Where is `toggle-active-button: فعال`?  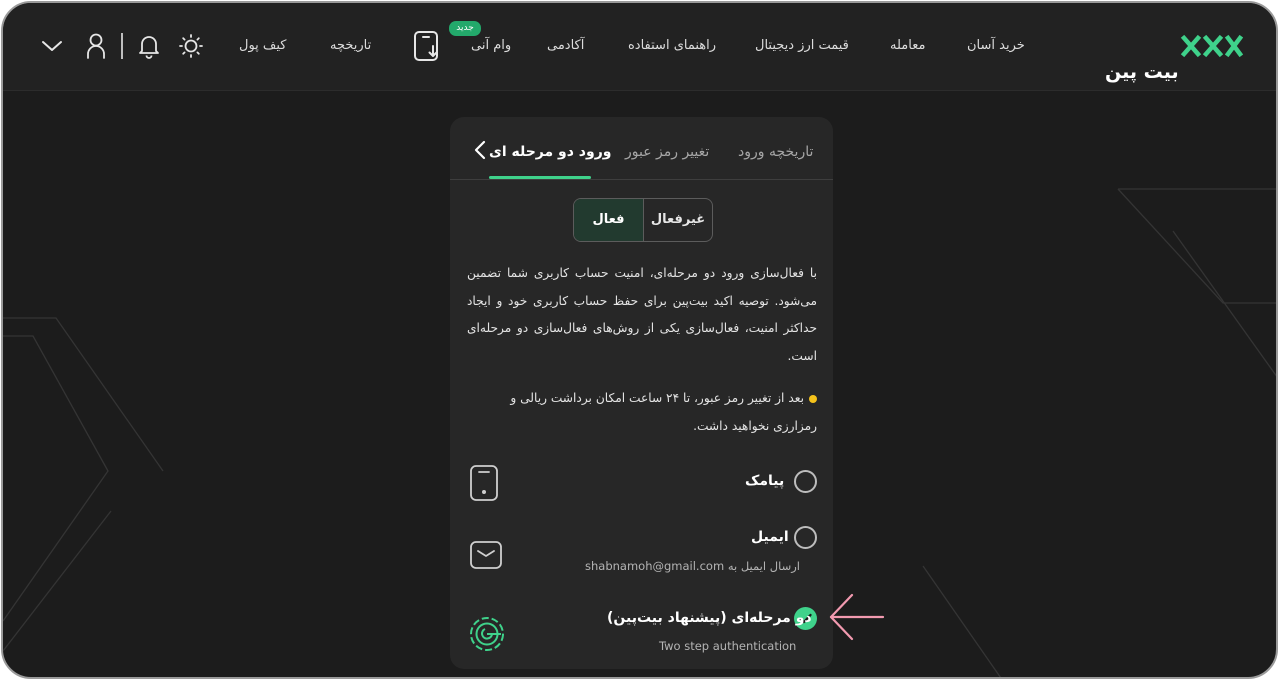 toggle-active-button: فعال is located at coordinates (608, 220).